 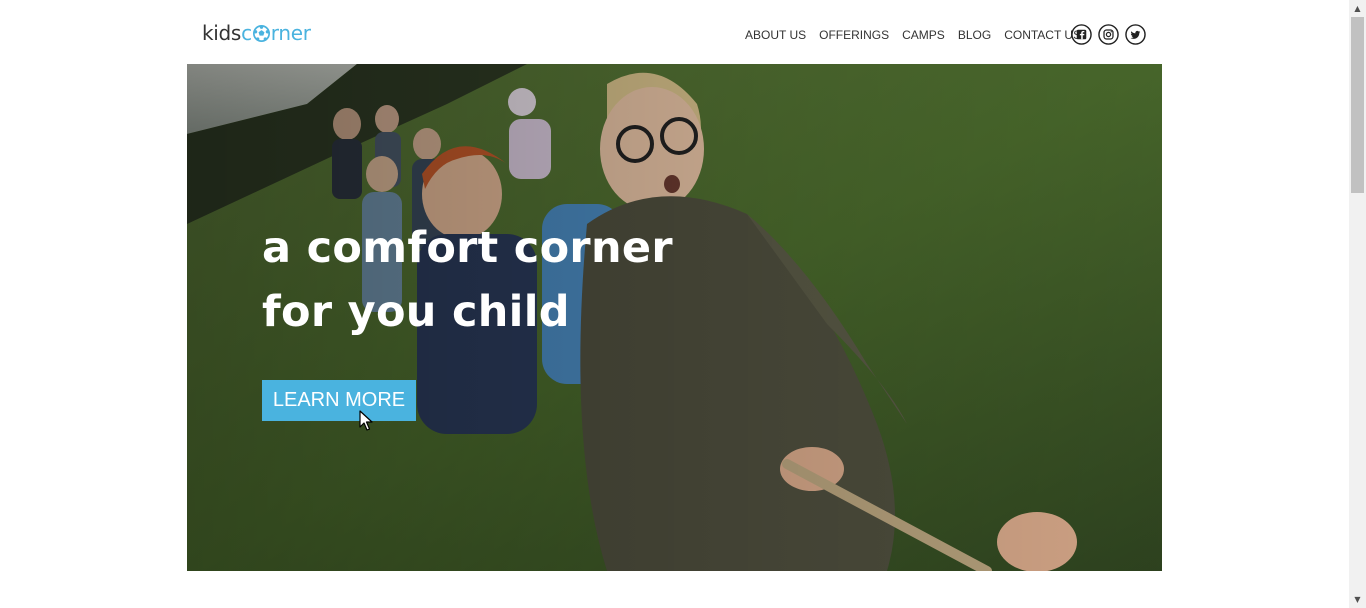 I want to click on social-links, so click(x=1108, y=34).